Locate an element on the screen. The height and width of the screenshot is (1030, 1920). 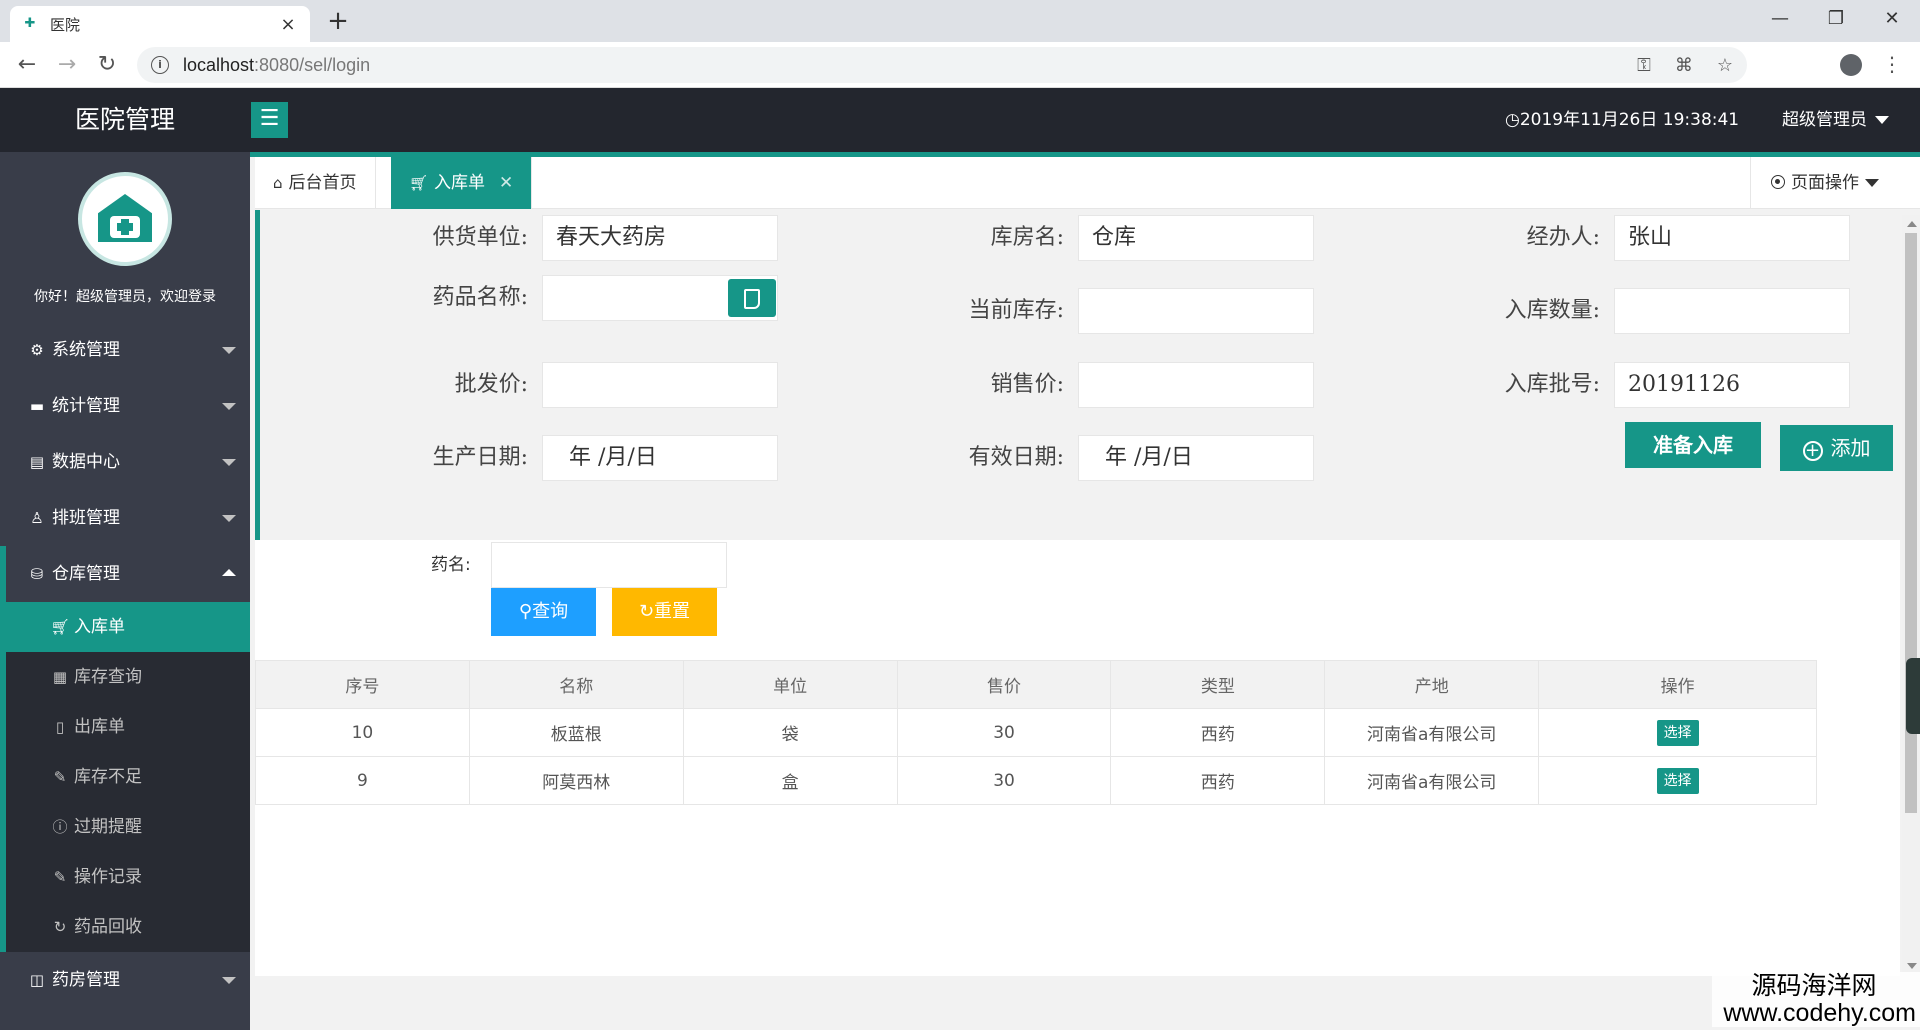
search-drug-input is located at coordinates (609, 565).